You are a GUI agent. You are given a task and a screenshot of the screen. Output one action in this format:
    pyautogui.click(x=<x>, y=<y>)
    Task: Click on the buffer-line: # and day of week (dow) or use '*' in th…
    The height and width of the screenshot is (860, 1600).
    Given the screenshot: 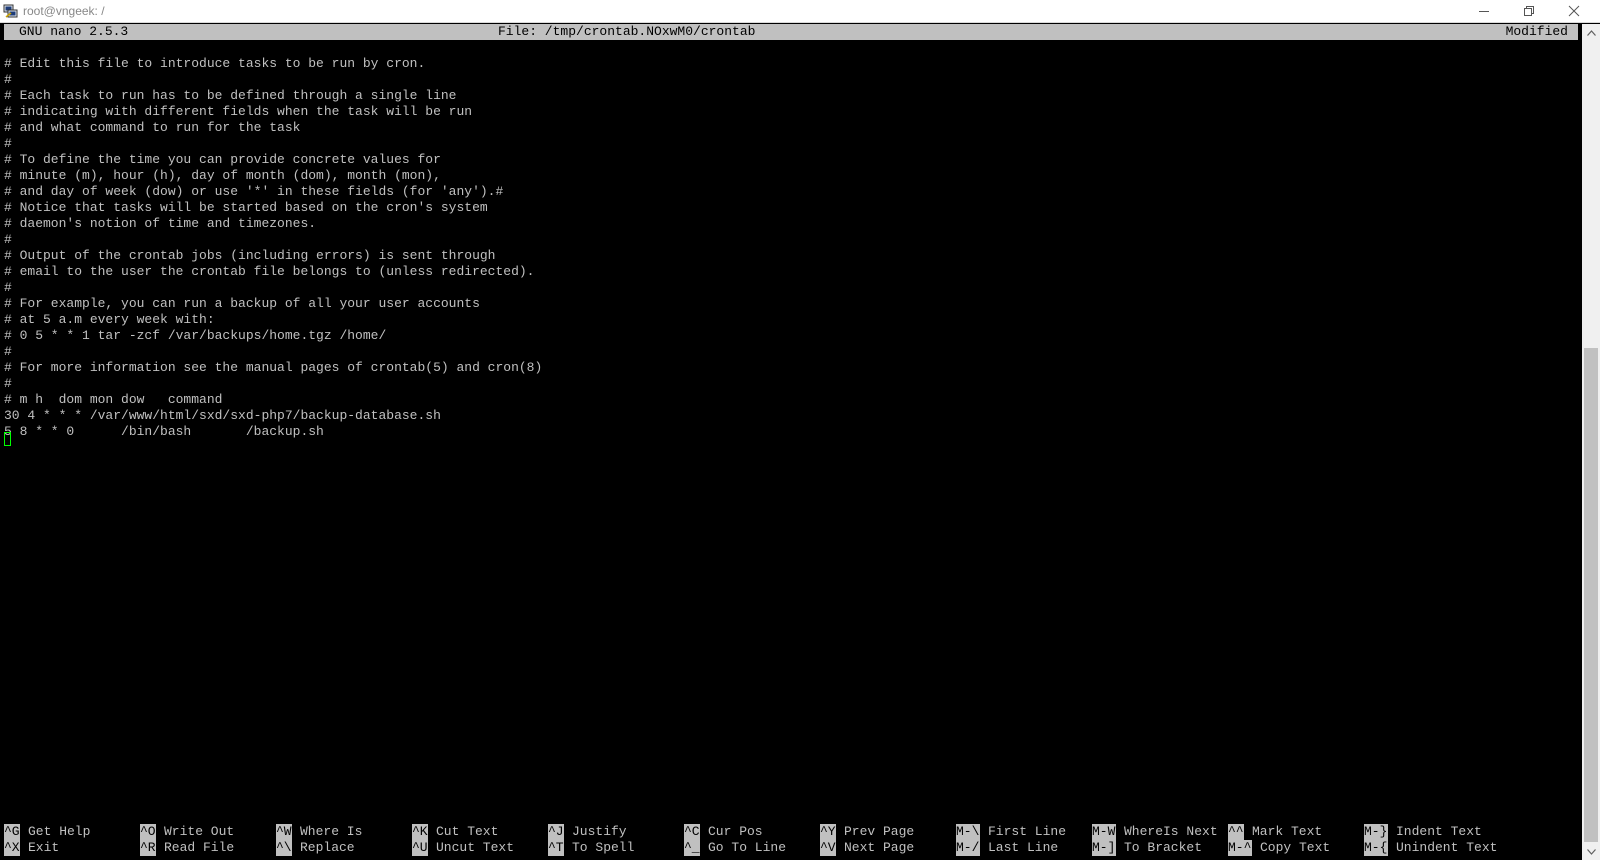 What is the action you would take?
    pyautogui.click(x=253, y=192)
    